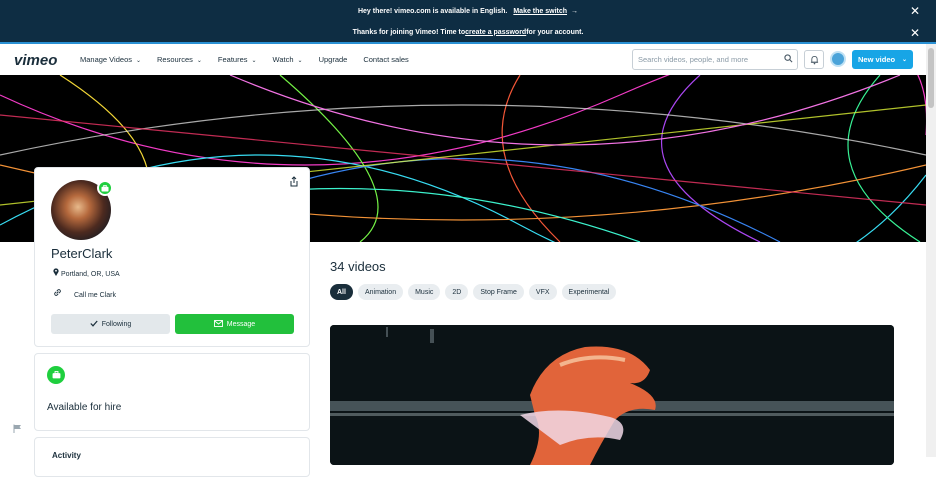 Image resolution: width=936 pixels, height=477 pixels. I want to click on nav-features: Features ⌄, so click(237, 59).